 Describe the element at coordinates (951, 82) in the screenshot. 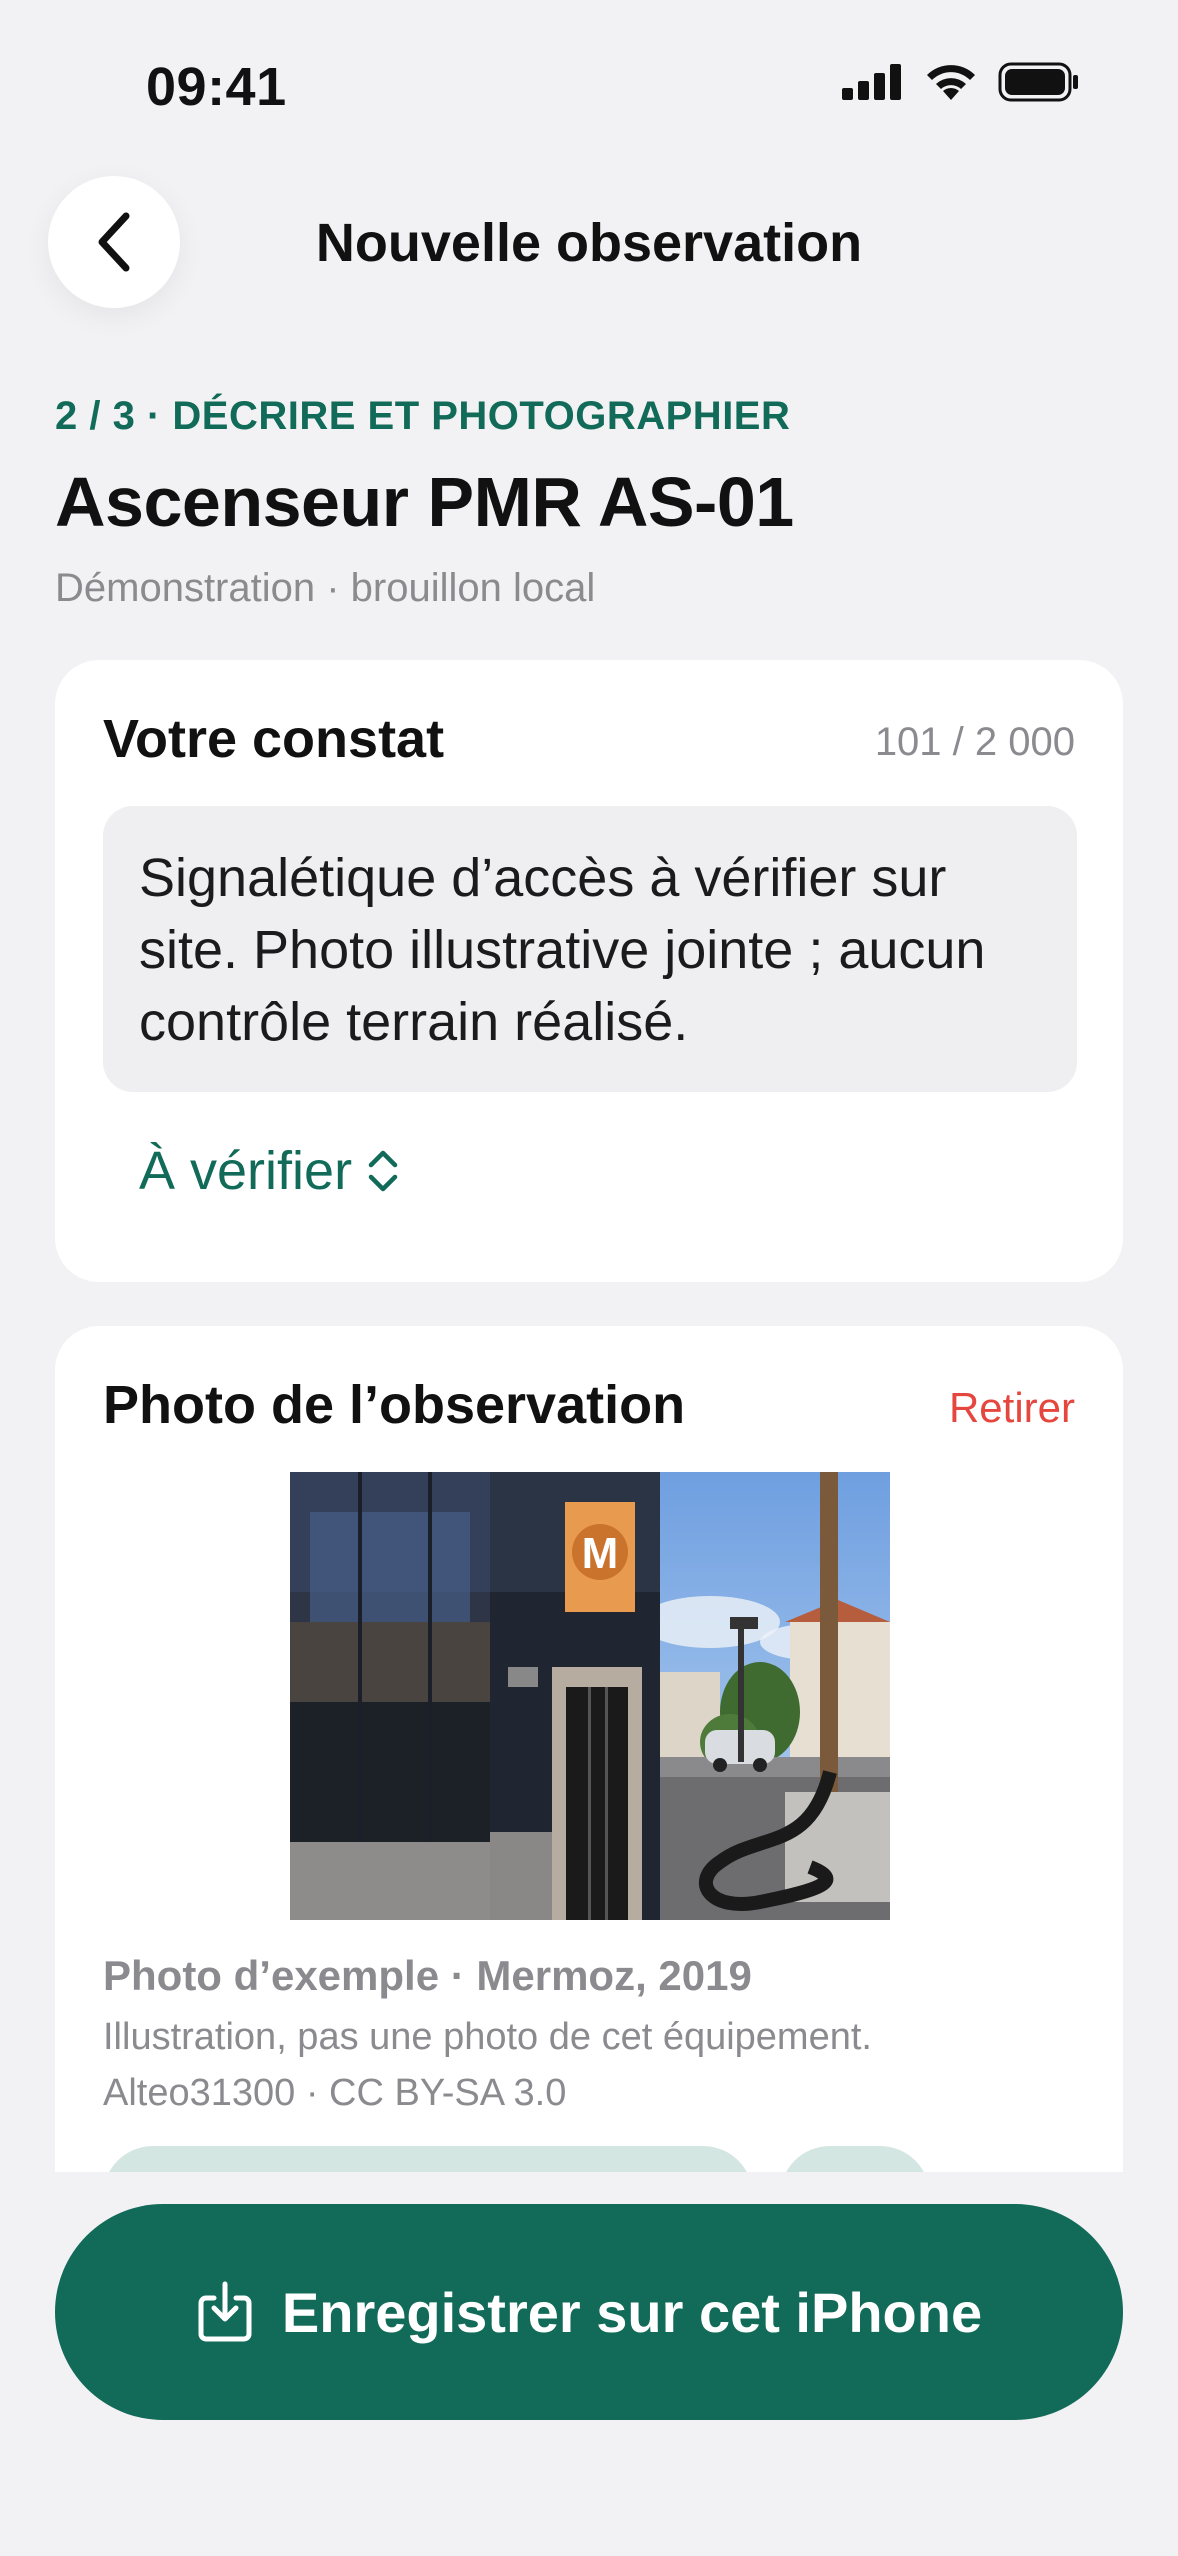

I see `wifi-icon` at that location.